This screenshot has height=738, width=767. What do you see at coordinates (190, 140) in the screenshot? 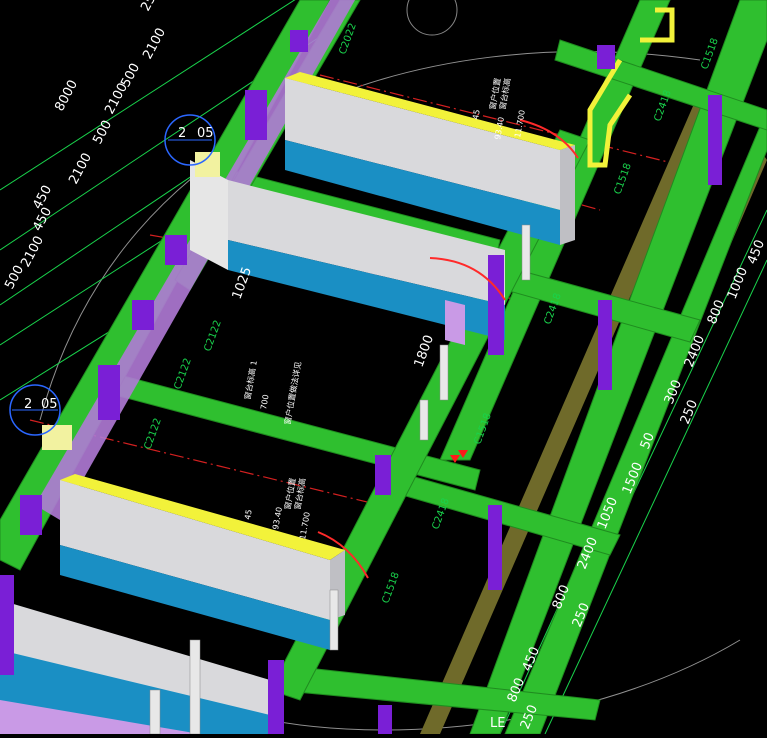
I see `section-bubble-1: 2 05` at bounding box center [190, 140].